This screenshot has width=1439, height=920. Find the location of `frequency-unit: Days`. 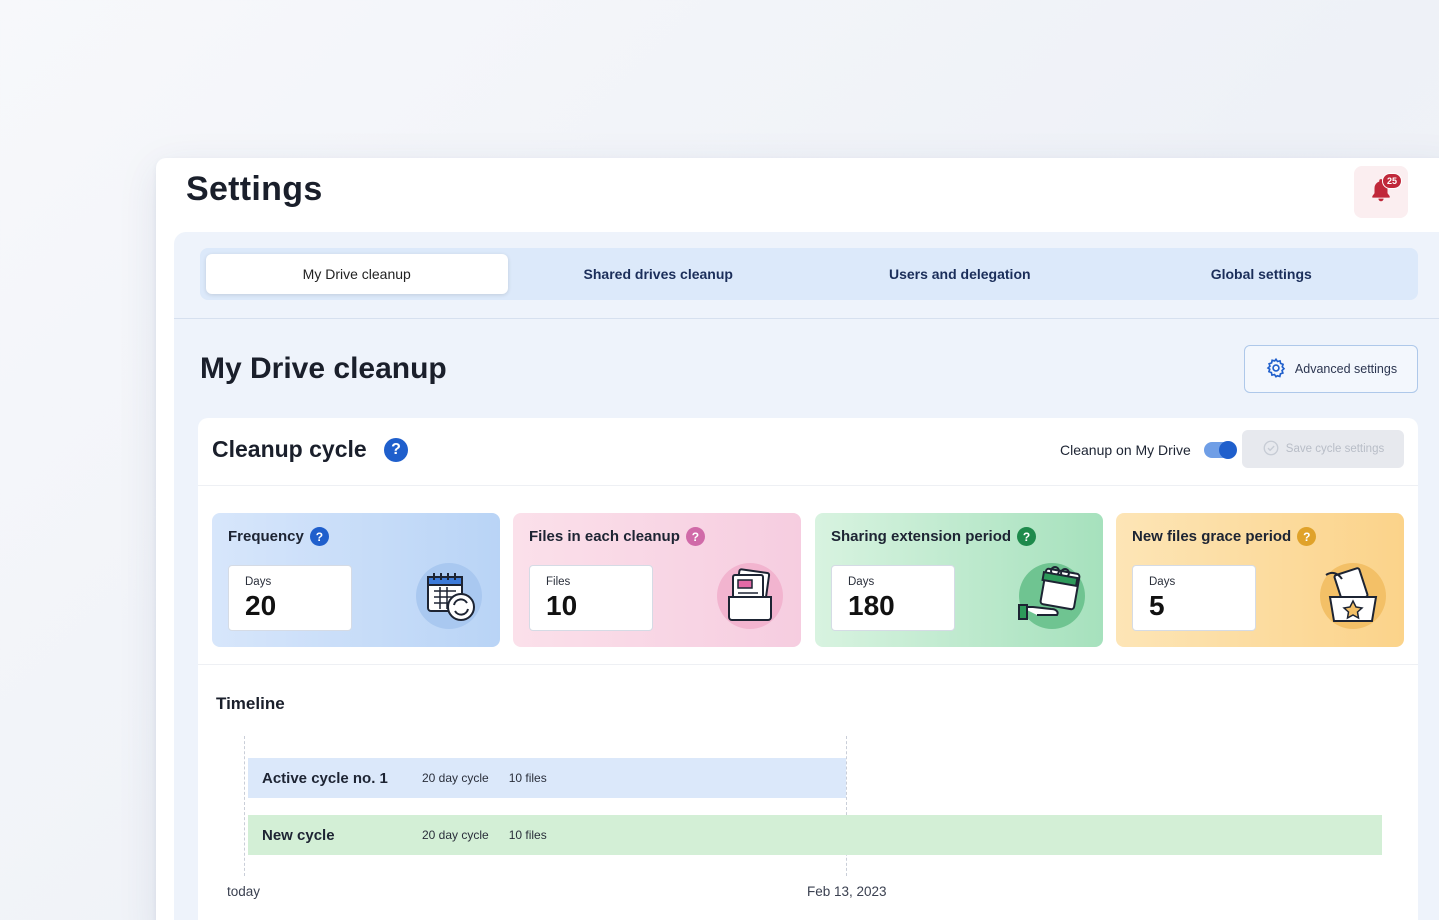

frequency-unit: Days is located at coordinates (258, 582).